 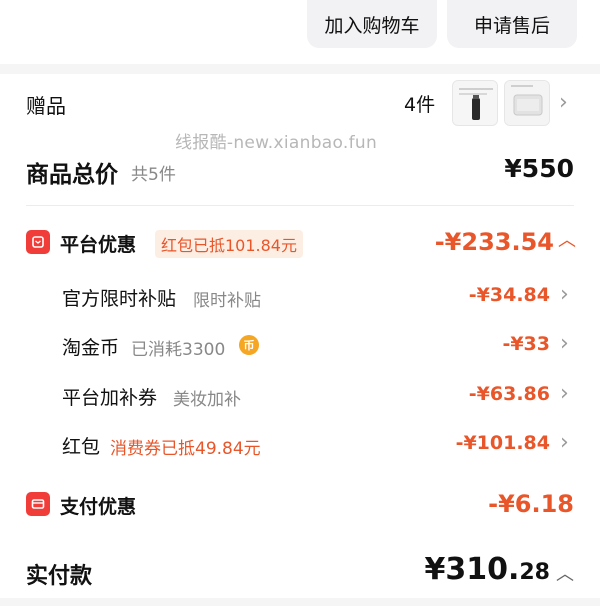 What do you see at coordinates (72, 175) in the screenshot?
I see `goods-total-label: 商品总价` at bounding box center [72, 175].